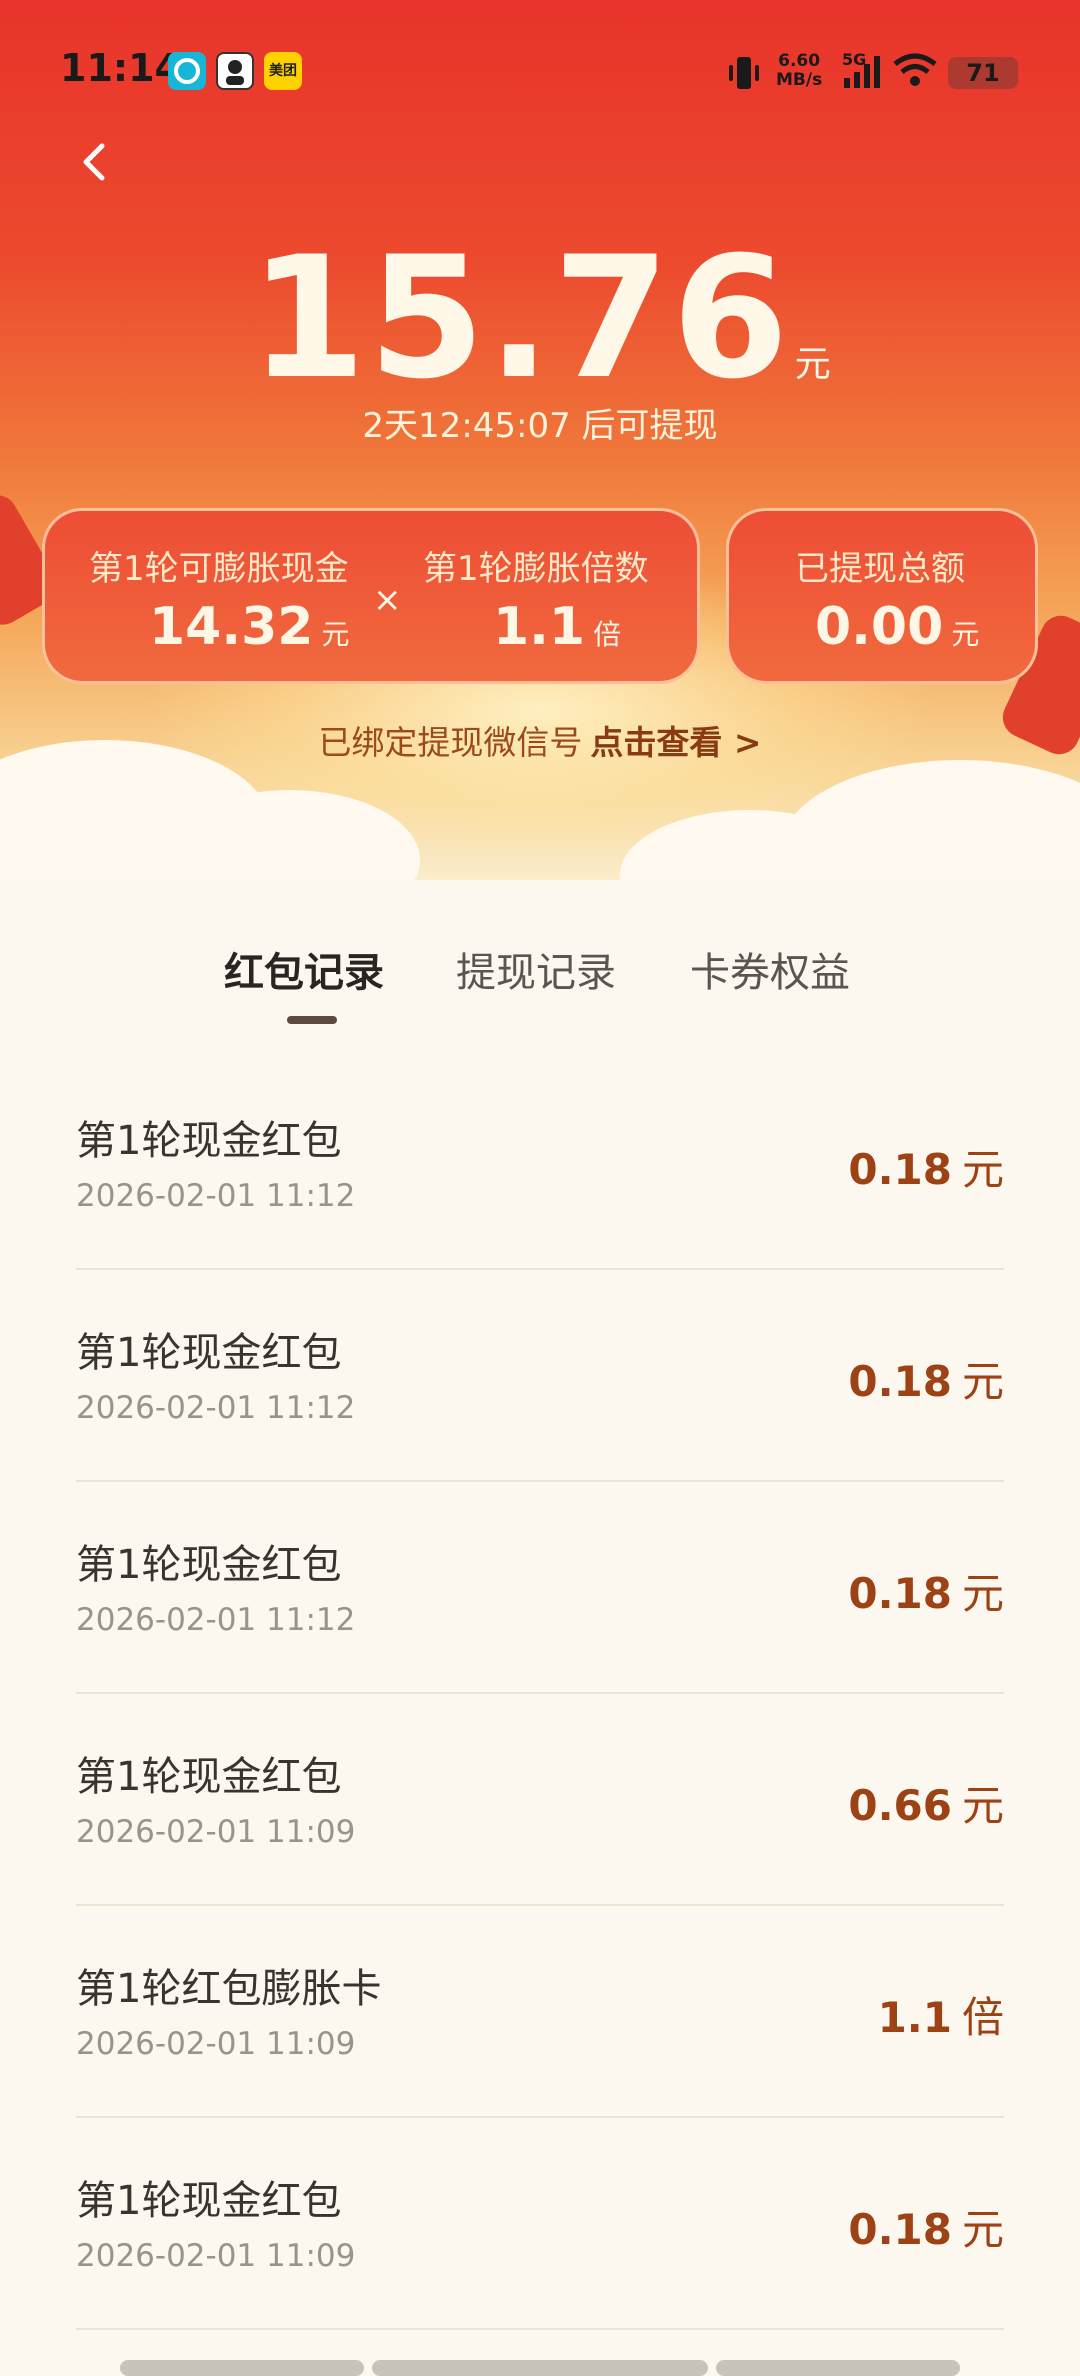 The image size is (1080, 2376). Describe the element at coordinates (304, 969) in the screenshot. I see `tab-red-packet-records: 红包记录` at that location.